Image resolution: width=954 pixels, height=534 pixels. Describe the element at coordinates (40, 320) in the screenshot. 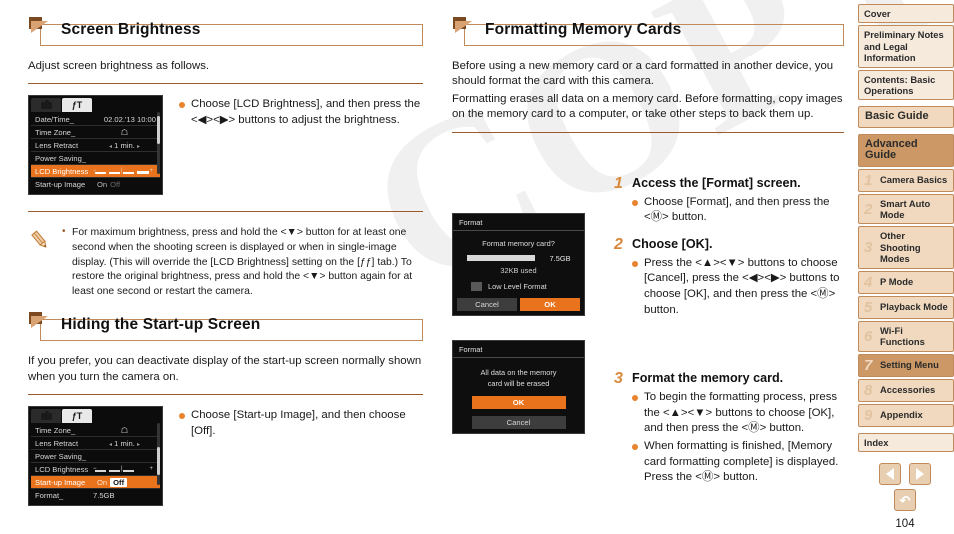

I see `section-flag-icon` at that location.